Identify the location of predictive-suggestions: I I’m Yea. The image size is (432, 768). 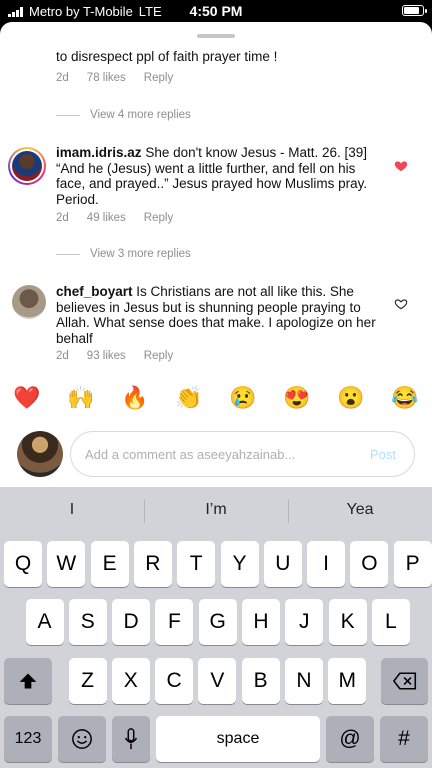
(216, 510).